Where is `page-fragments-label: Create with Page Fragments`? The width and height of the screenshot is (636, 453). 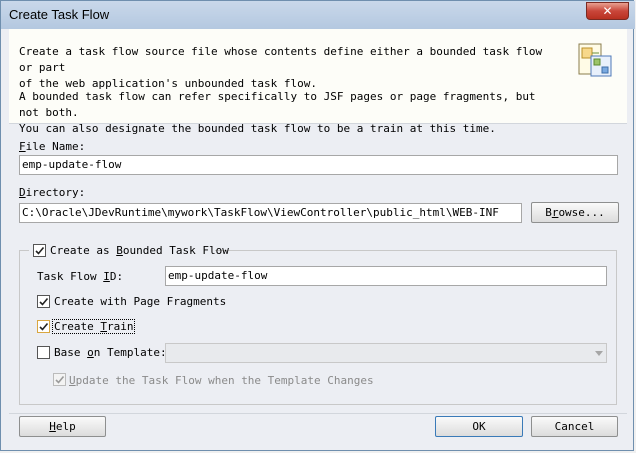
page-fragments-label: Create with Page Fragments is located at coordinates (140, 301).